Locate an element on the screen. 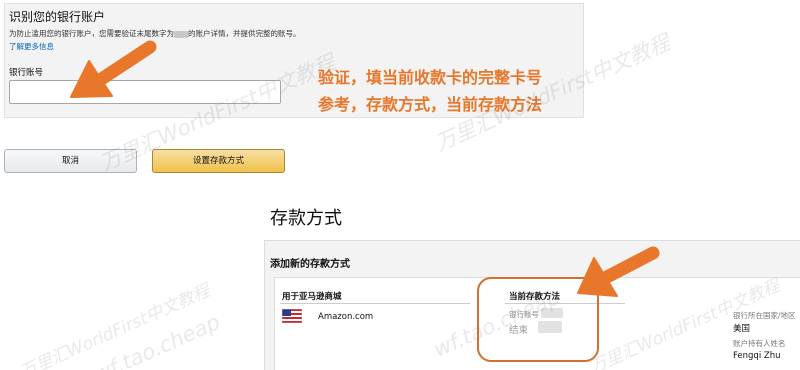 This screenshot has height=370, width=800. watermark: 万里汇WorldFirst中文教程 is located at coordinates (115, 325).